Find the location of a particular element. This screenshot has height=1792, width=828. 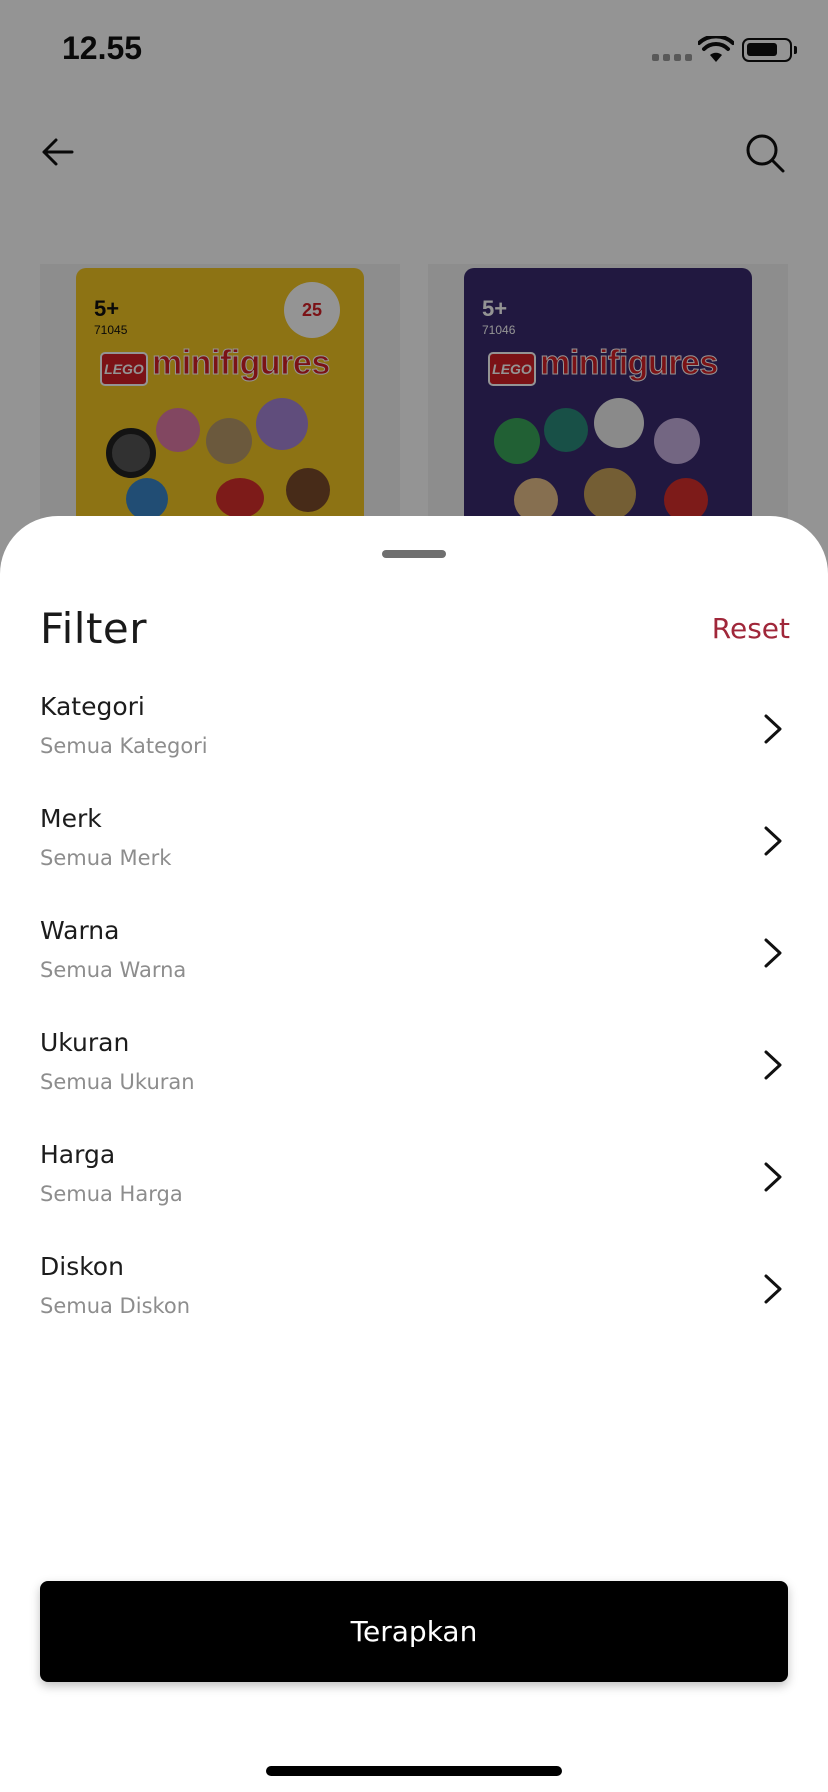

filter-label: Ukuran is located at coordinates (85, 1042).